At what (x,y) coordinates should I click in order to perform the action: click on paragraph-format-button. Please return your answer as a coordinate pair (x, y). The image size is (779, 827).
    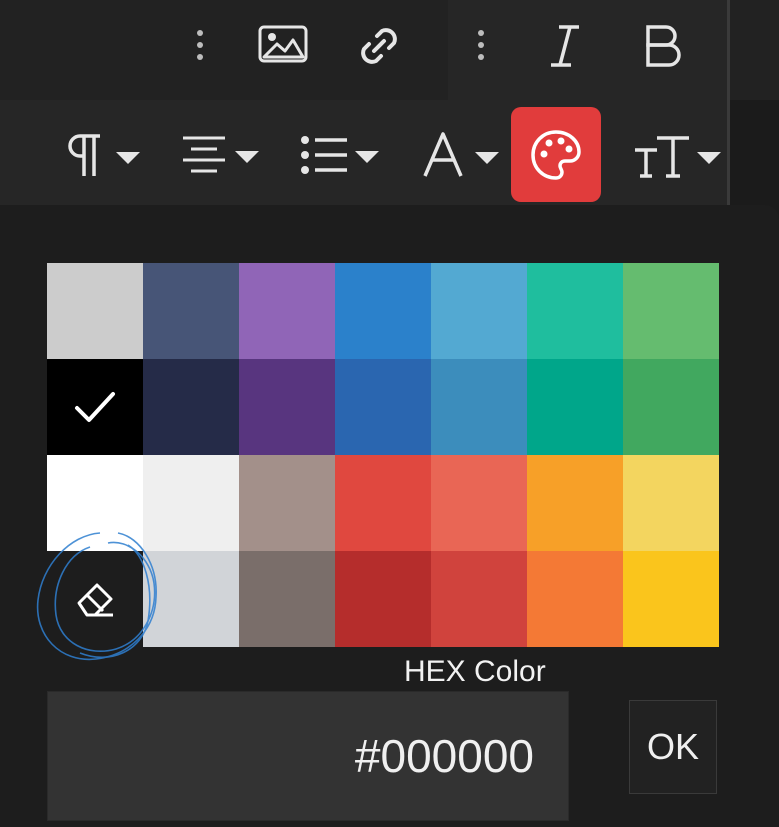
    Looking at the image, I should click on (102, 155).